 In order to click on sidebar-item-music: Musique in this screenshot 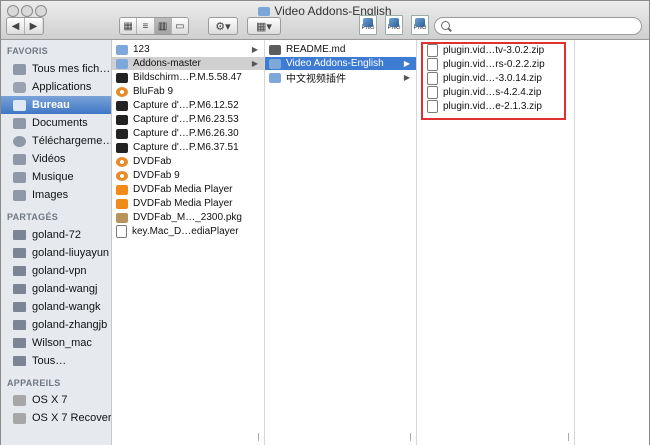, I will do `click(56, 177)`.